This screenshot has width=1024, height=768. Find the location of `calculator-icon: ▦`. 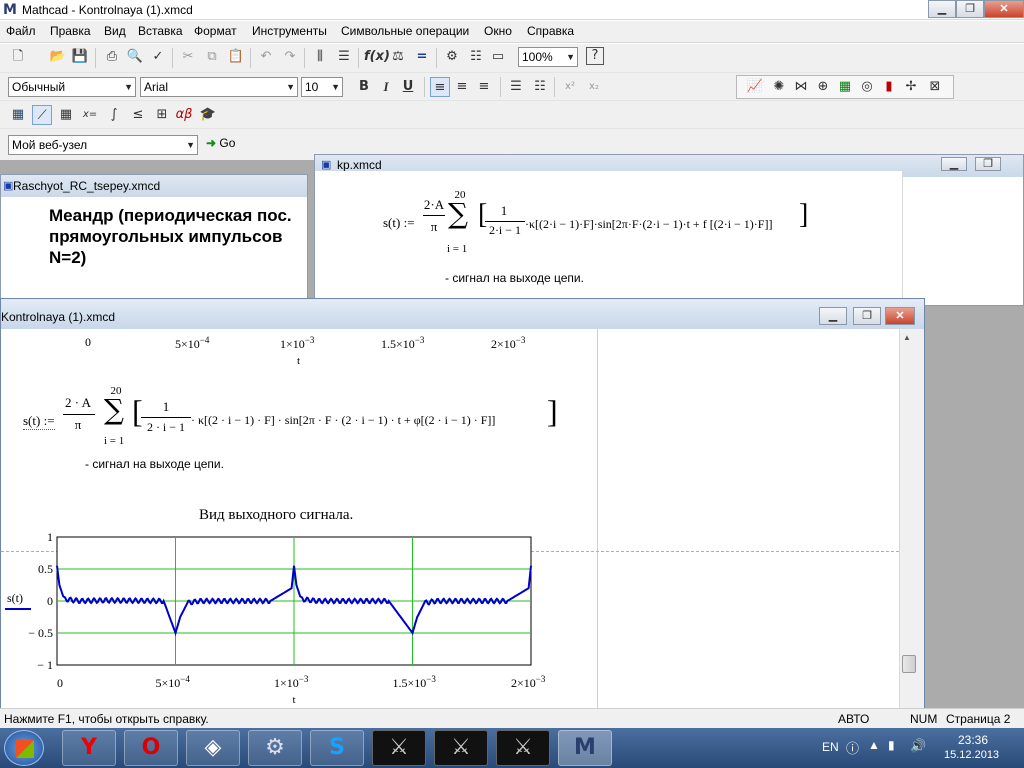

calculator-icon: ▦ is located at coordinates (18, 115).